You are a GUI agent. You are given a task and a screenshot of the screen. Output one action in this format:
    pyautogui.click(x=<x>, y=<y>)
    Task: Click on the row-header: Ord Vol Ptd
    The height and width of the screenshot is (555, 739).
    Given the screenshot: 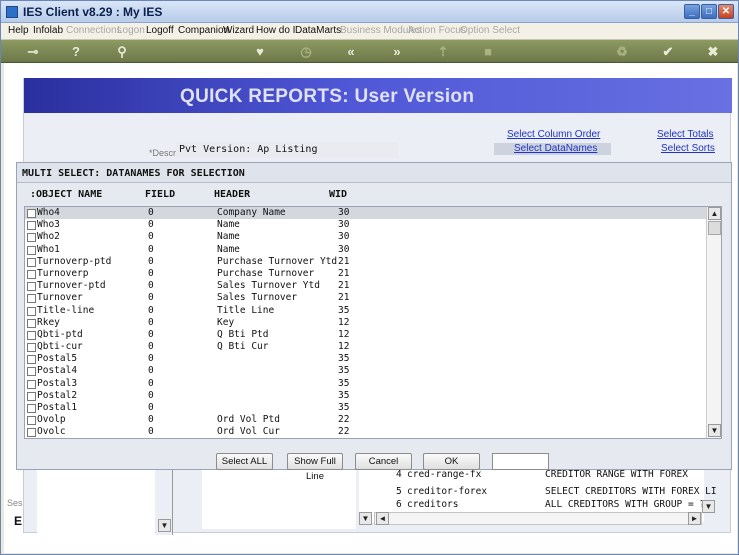 What is the action you would take?
    pyautogui.click(x=248, y=420)
    